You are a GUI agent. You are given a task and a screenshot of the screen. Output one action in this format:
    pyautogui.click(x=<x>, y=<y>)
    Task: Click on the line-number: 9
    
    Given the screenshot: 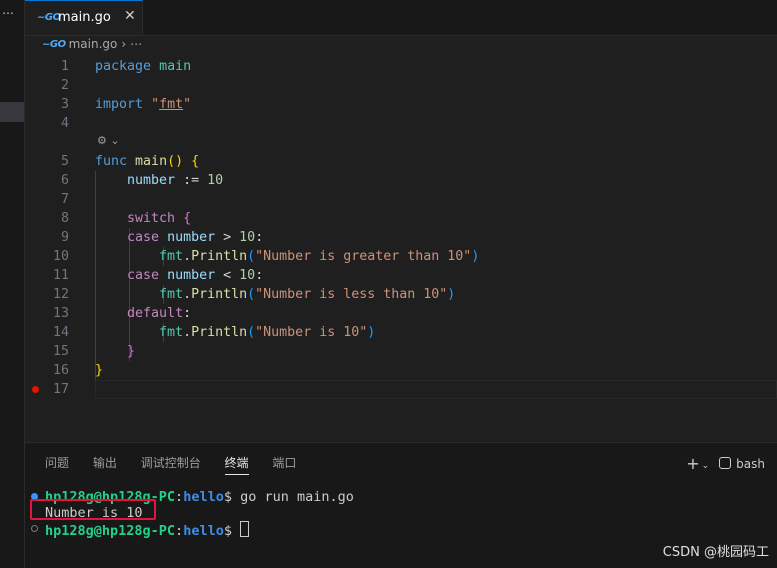 What is the action you would take?
    pyautogui.click(x=64, y=237)
    